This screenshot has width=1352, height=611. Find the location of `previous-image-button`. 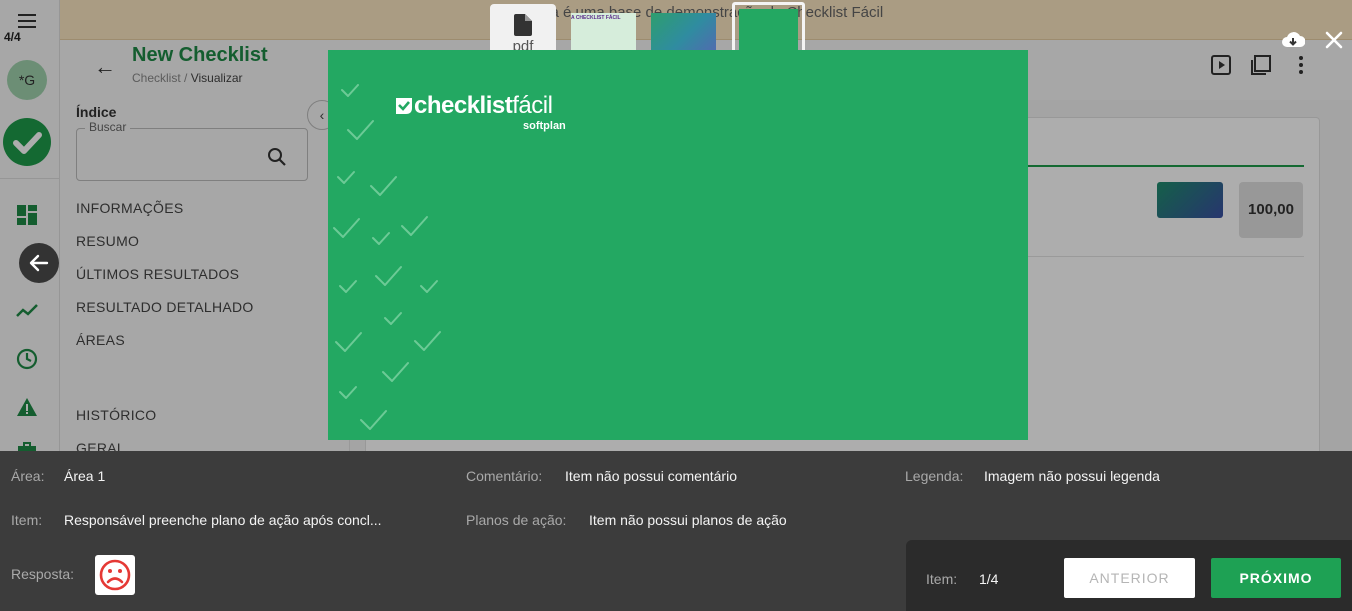

previous-image-button is located at coordinates (39, 263).